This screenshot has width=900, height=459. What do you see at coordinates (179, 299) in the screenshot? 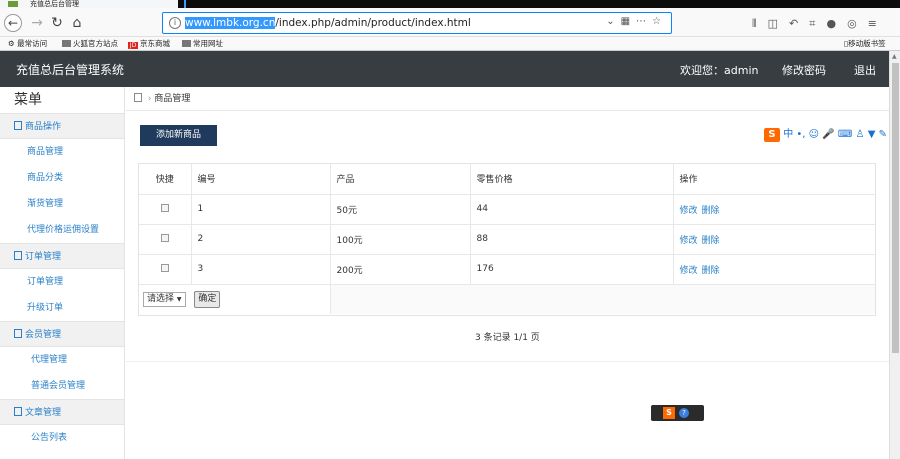
I see `select-arrow-icon: ▼` at bounding box center [179, 299].